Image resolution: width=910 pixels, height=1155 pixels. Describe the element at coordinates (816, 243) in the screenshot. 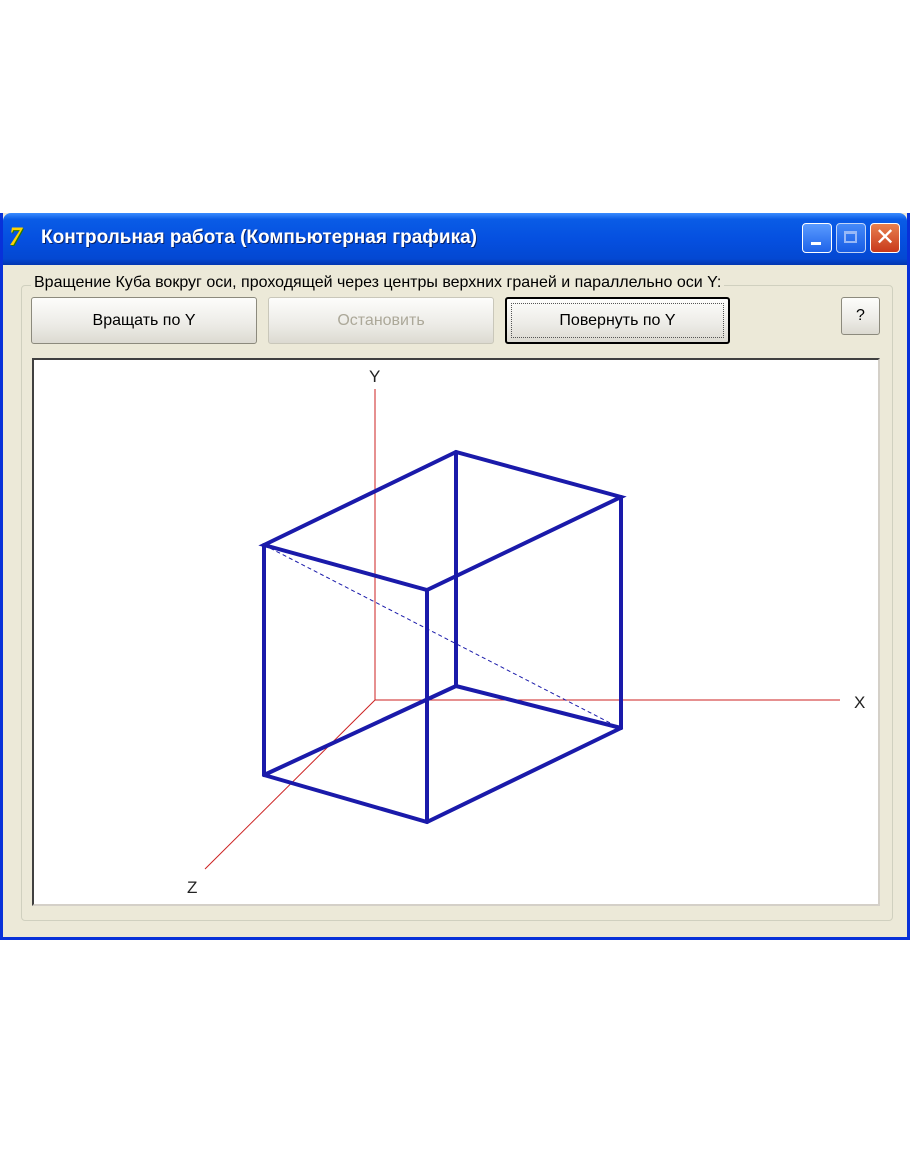

I see `minimize-icon` at that location.